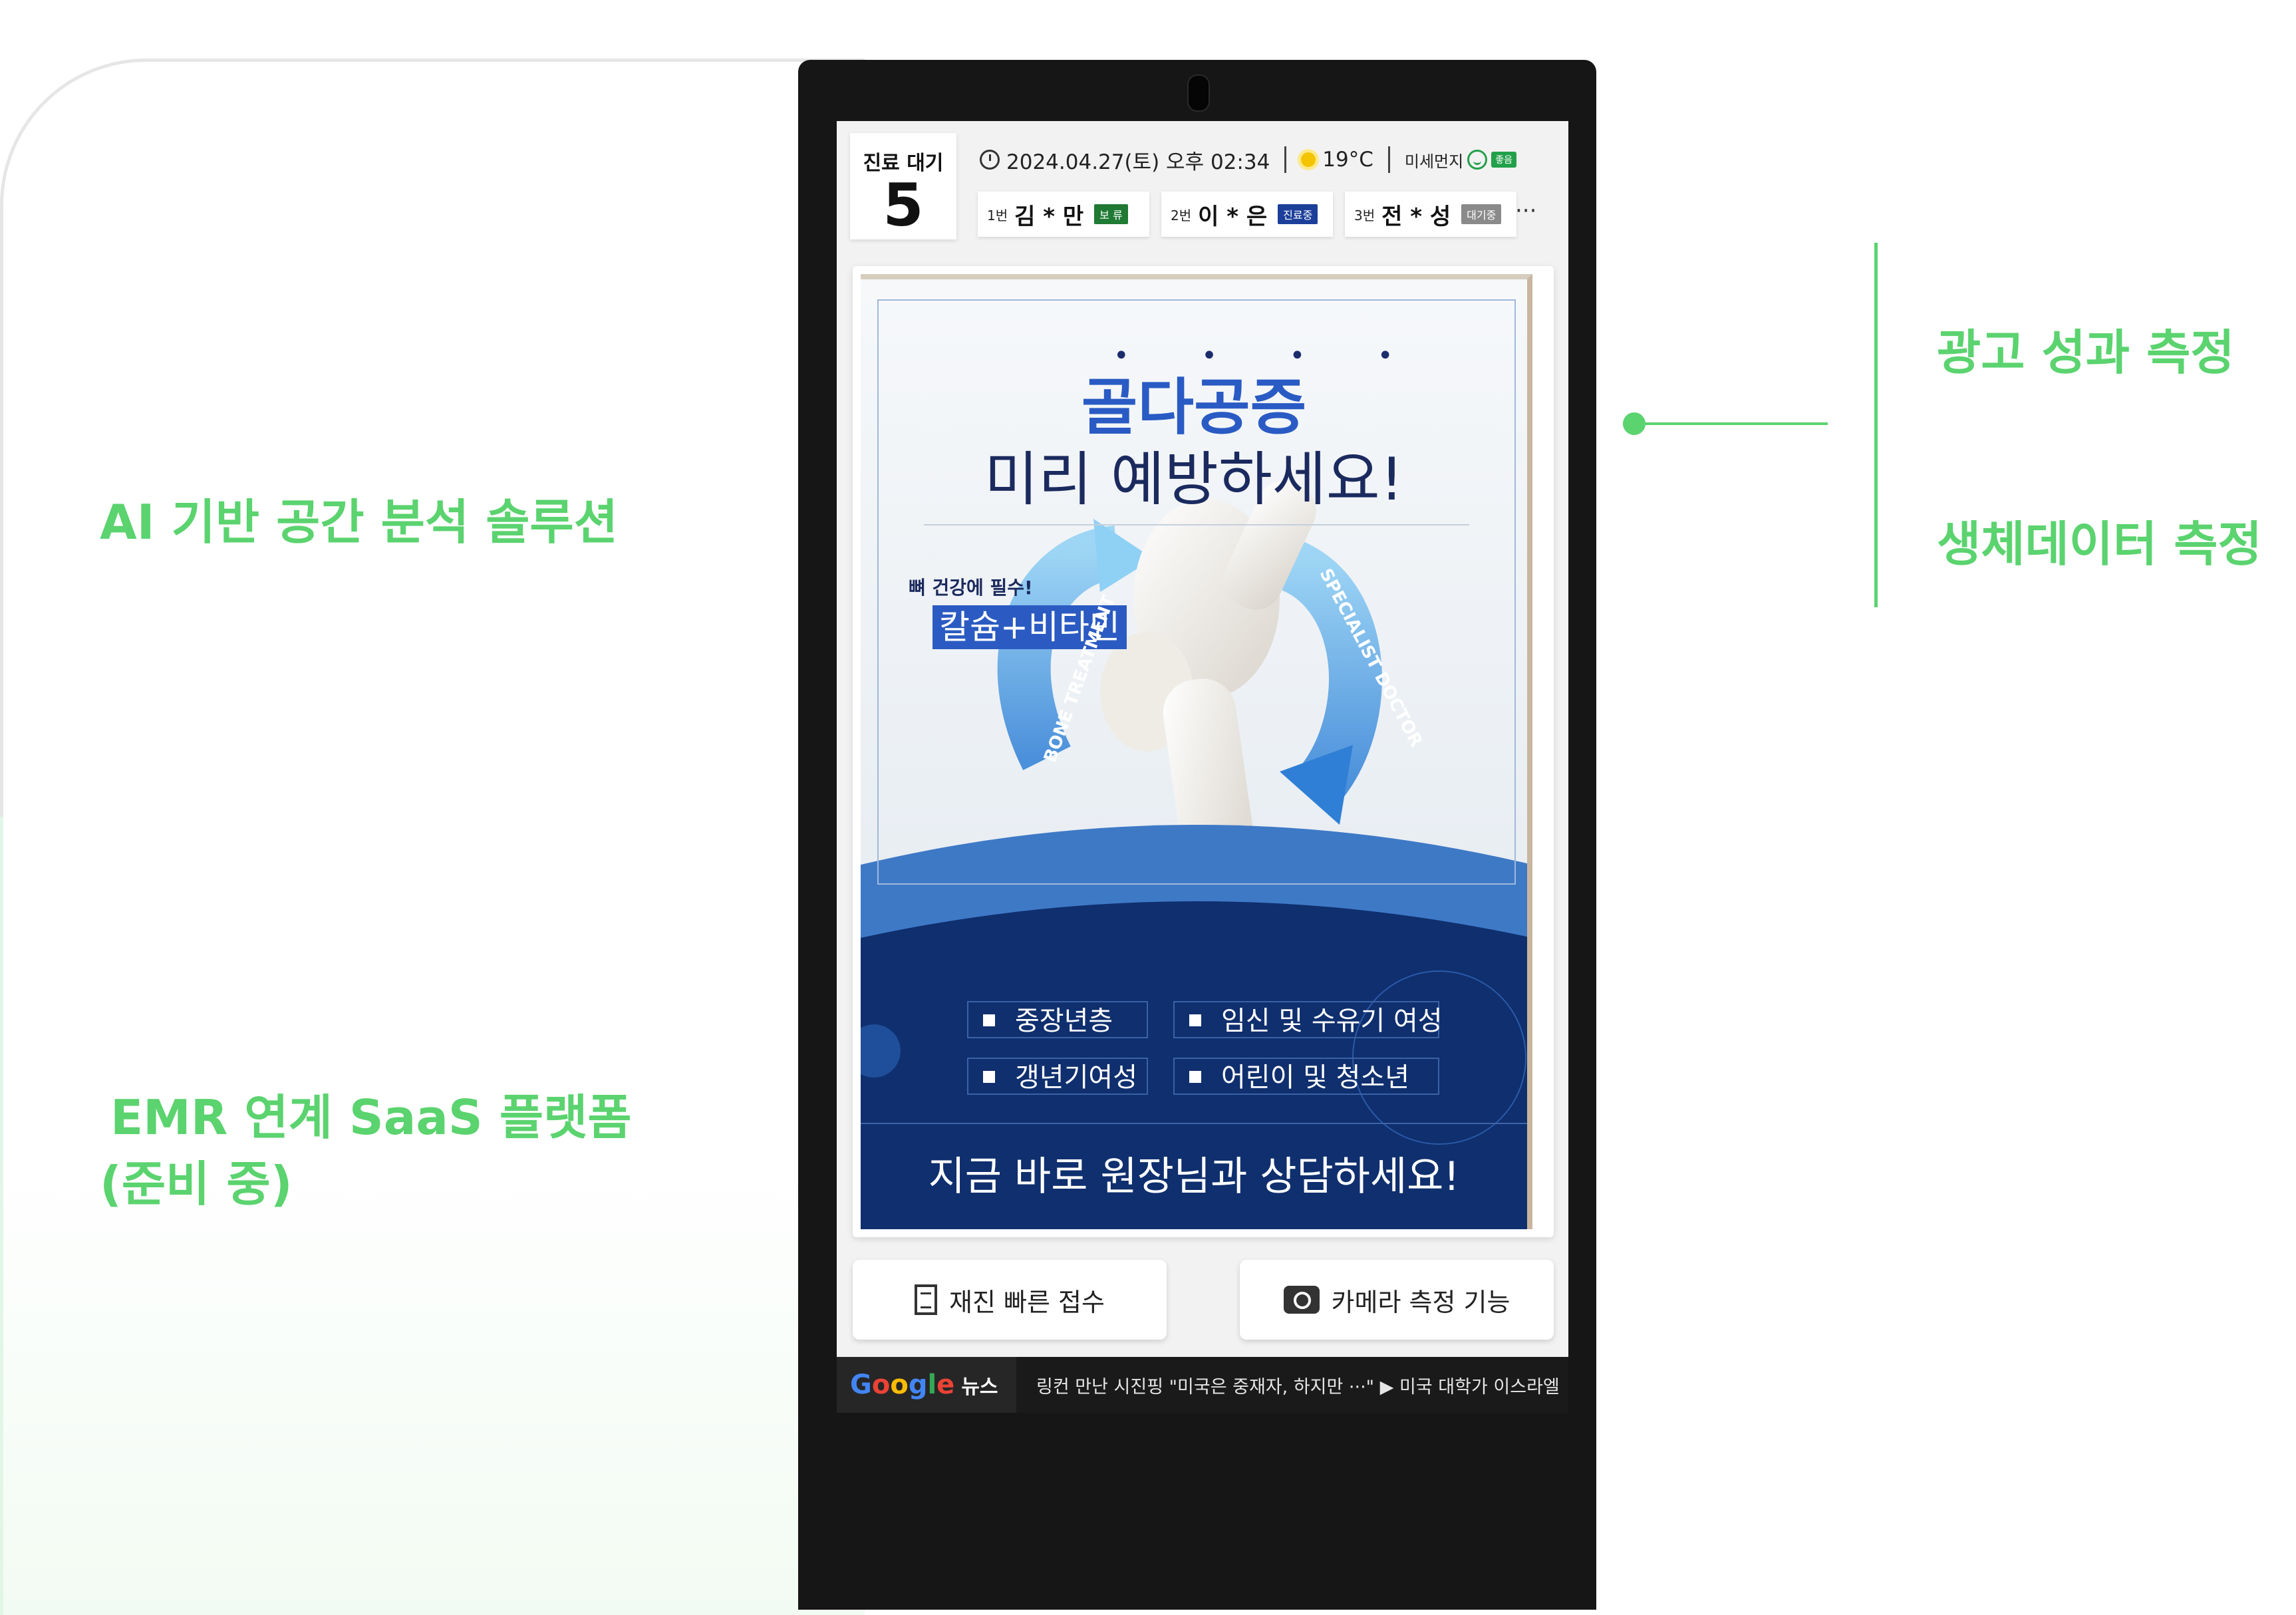 Image resolution: width=2296 pixels, height=1615 pixels. What do you see at coordinates (1364, 215) in the screenshot?
I see `patient-number: 3번` at bounding box center [1364, 215].